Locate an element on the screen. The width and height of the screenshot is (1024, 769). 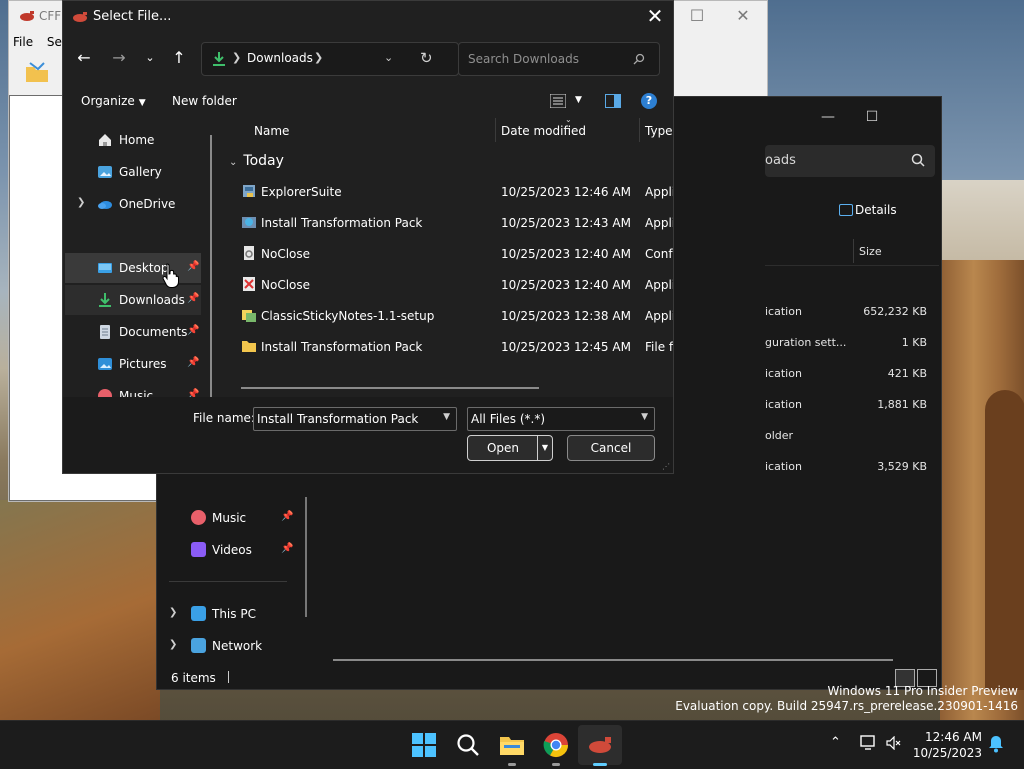
nav-item-home: Home is located at coordinates (133, 140).